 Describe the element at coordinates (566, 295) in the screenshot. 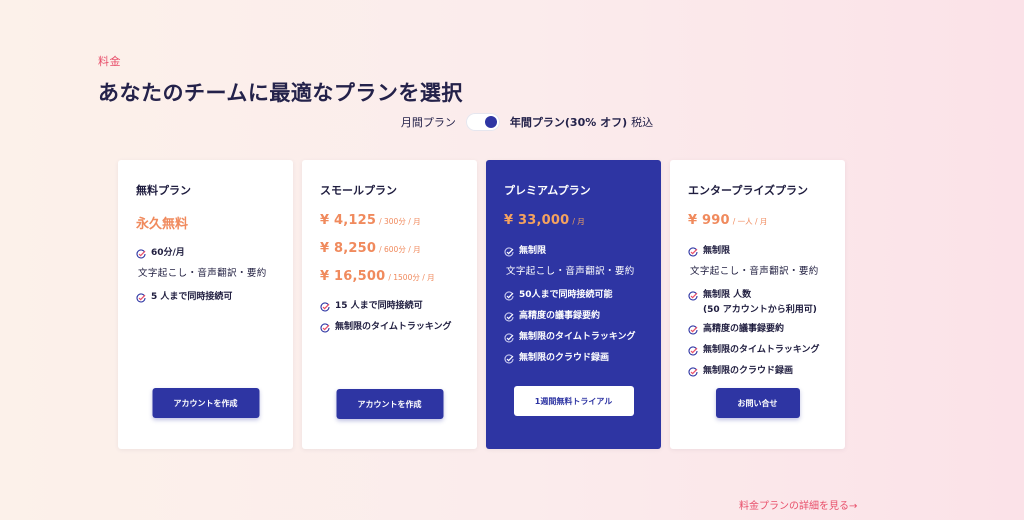

I see `feature-text: 50人まで同時接続可能` at that location.